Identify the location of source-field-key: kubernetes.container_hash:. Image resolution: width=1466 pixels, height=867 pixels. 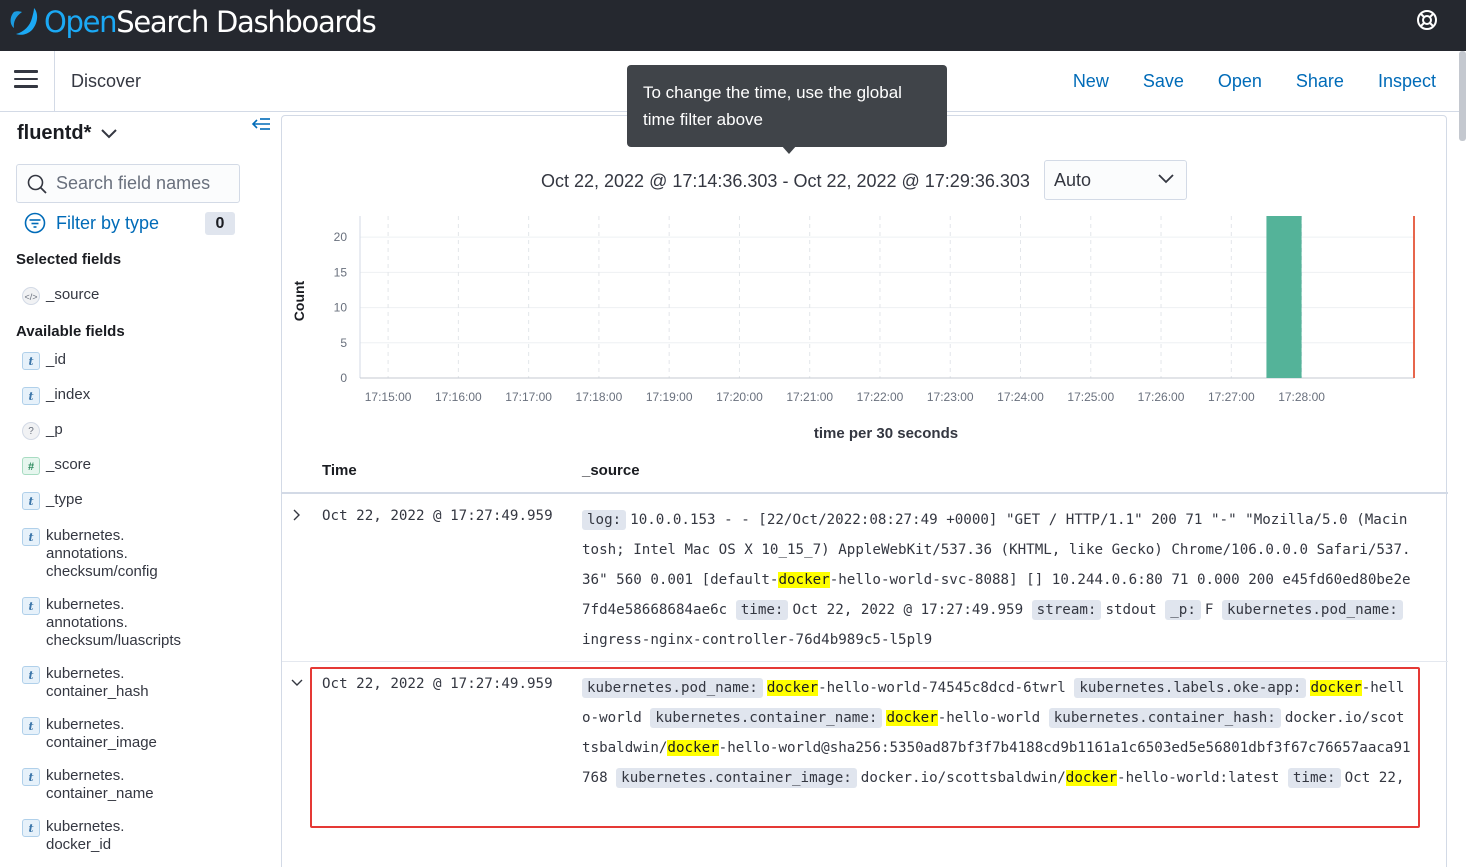
(1164, 718).